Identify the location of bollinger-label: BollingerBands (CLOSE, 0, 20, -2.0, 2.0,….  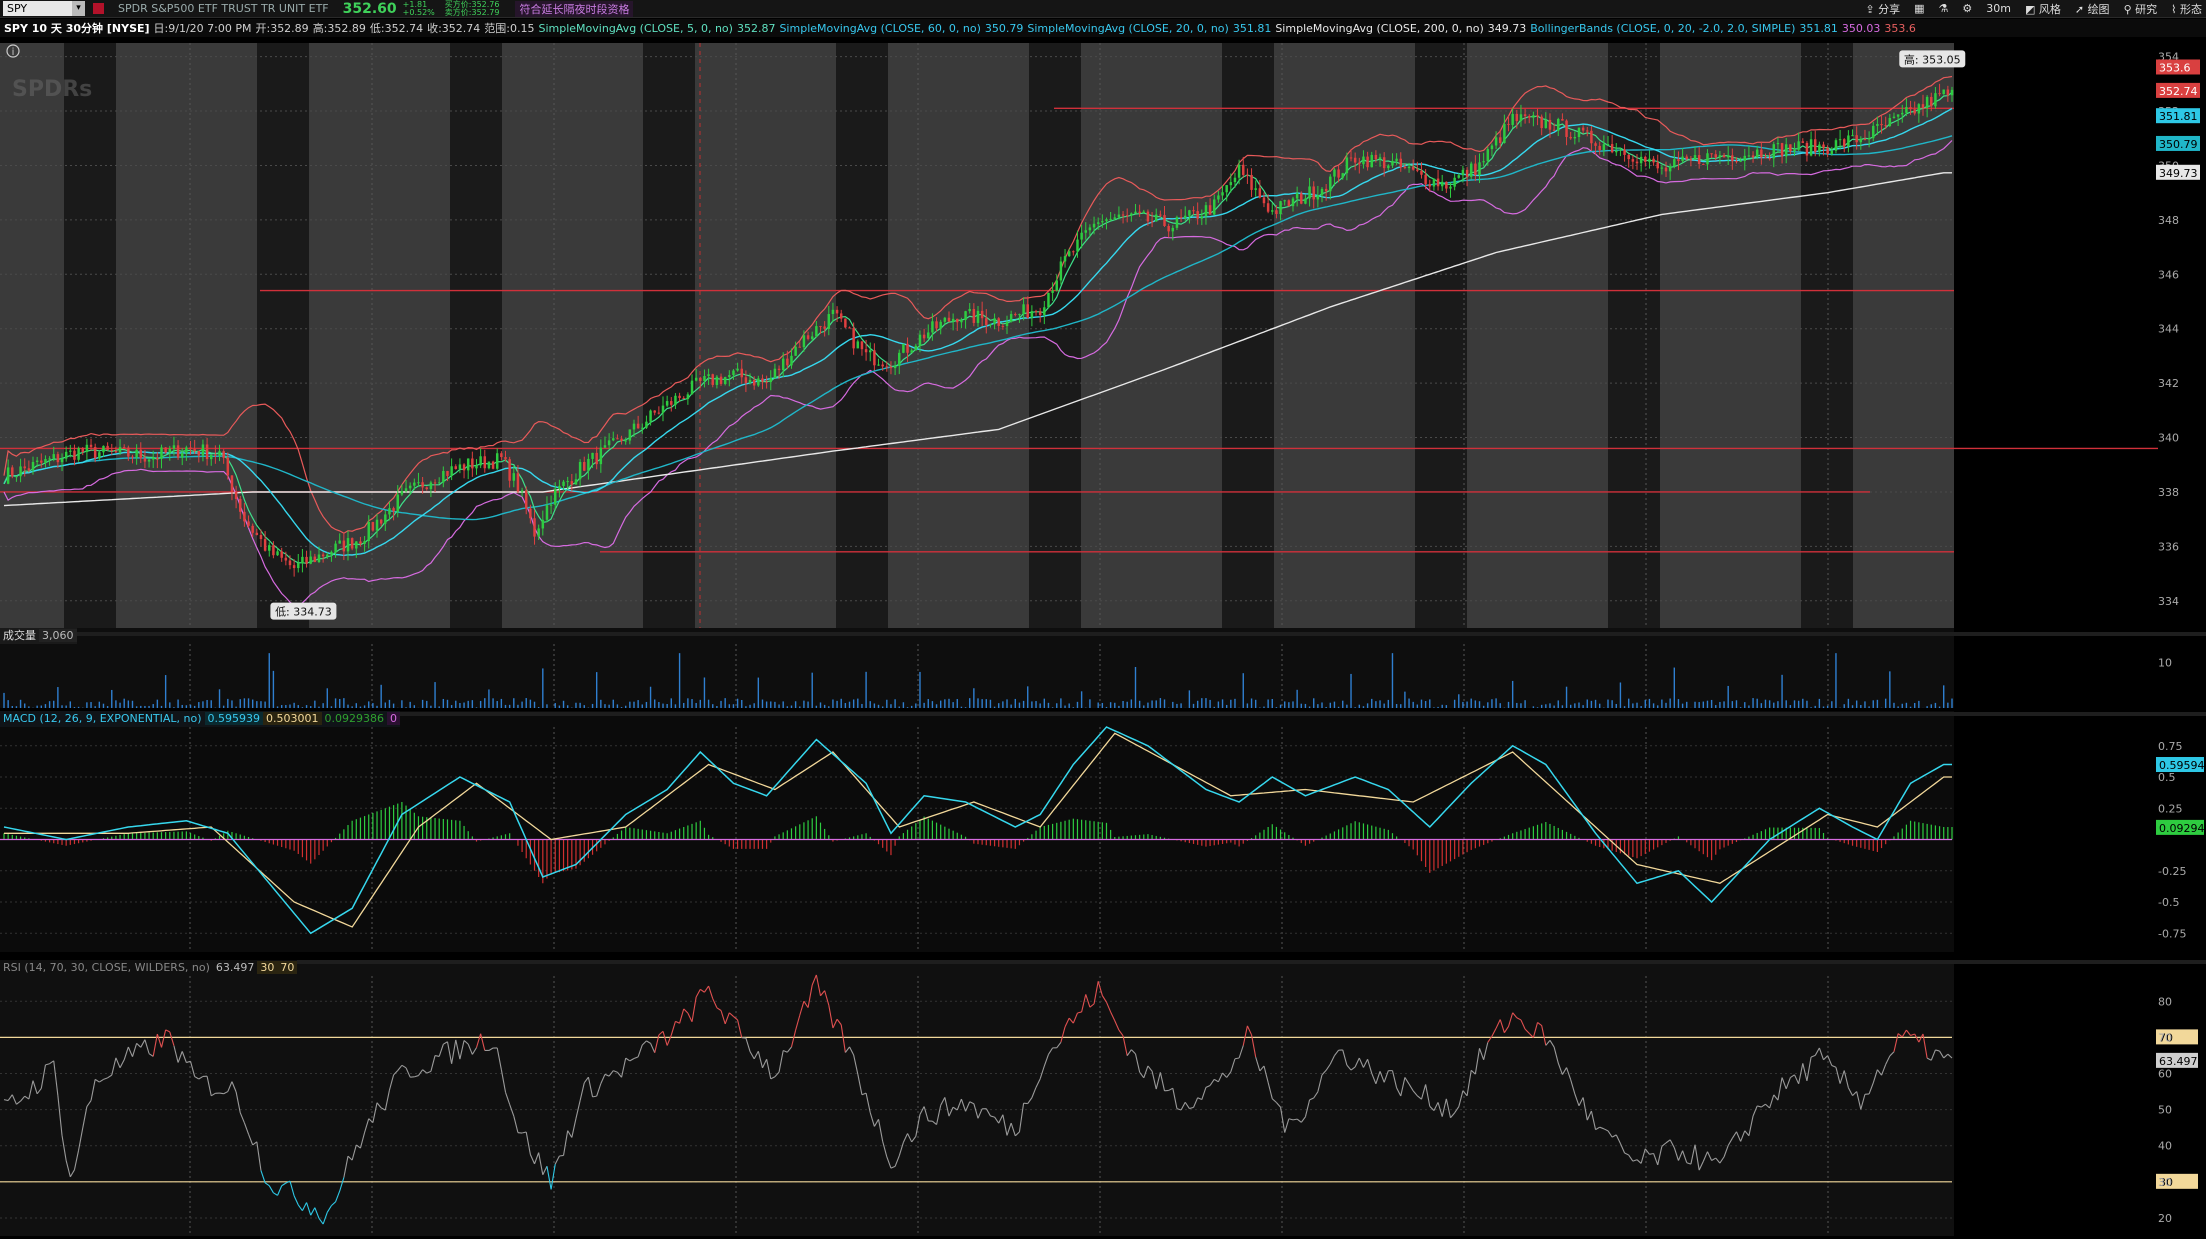
(1662, 28).